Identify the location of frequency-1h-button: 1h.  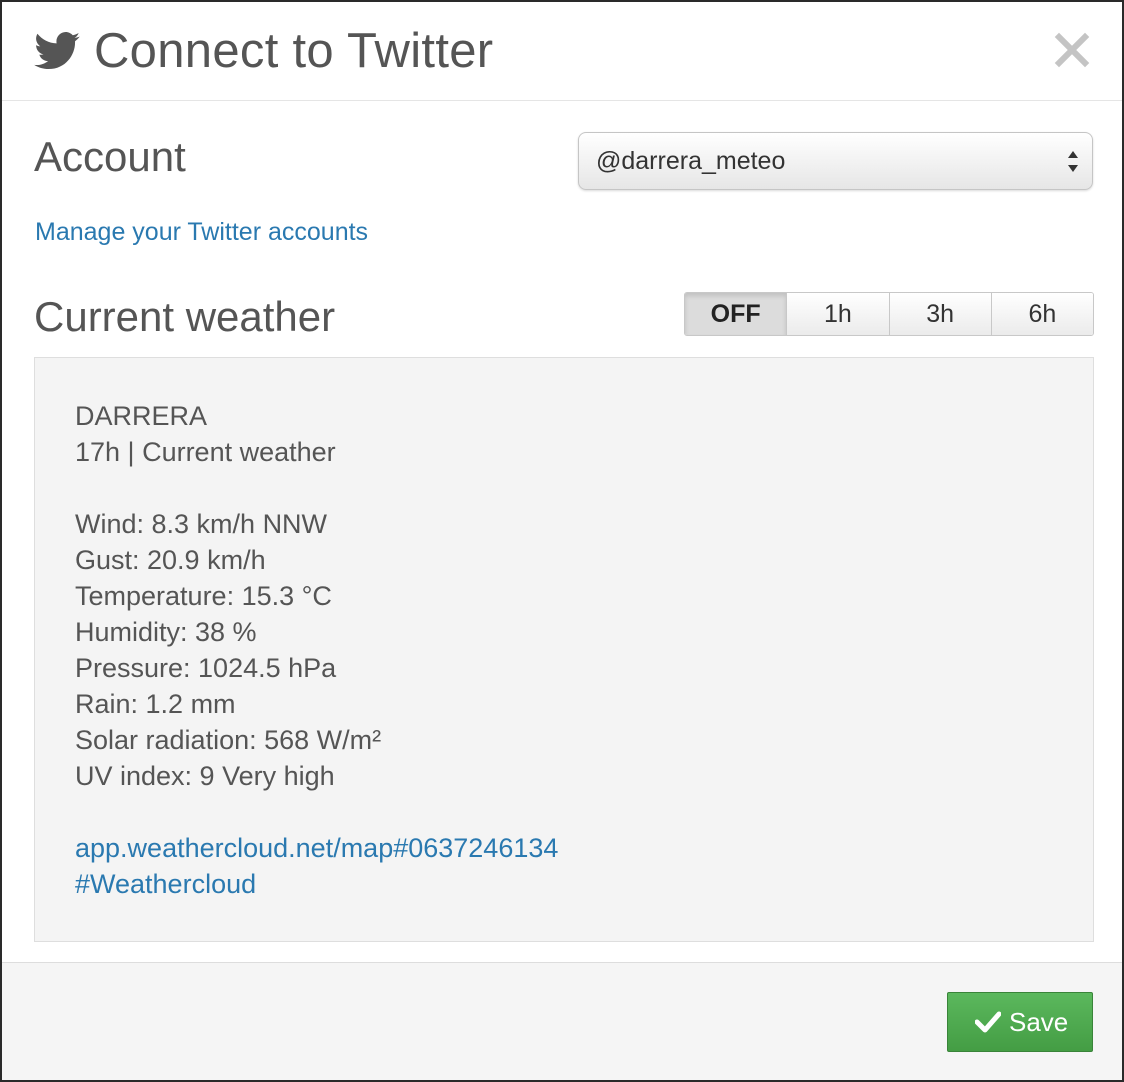
(837, 314).